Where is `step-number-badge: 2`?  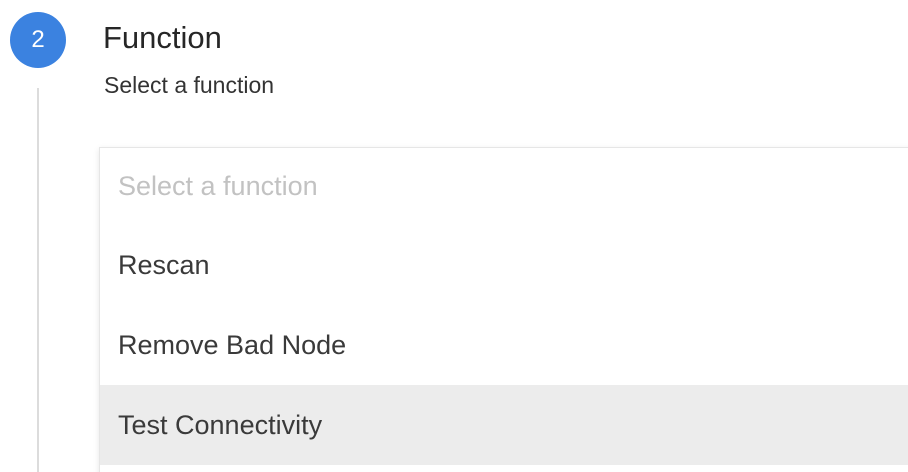 step-number-badge: 2 is located at coordinates (38, 40).